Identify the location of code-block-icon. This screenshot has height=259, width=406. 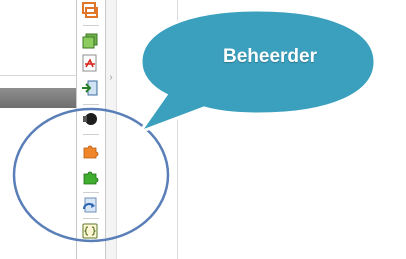
(90, 231).